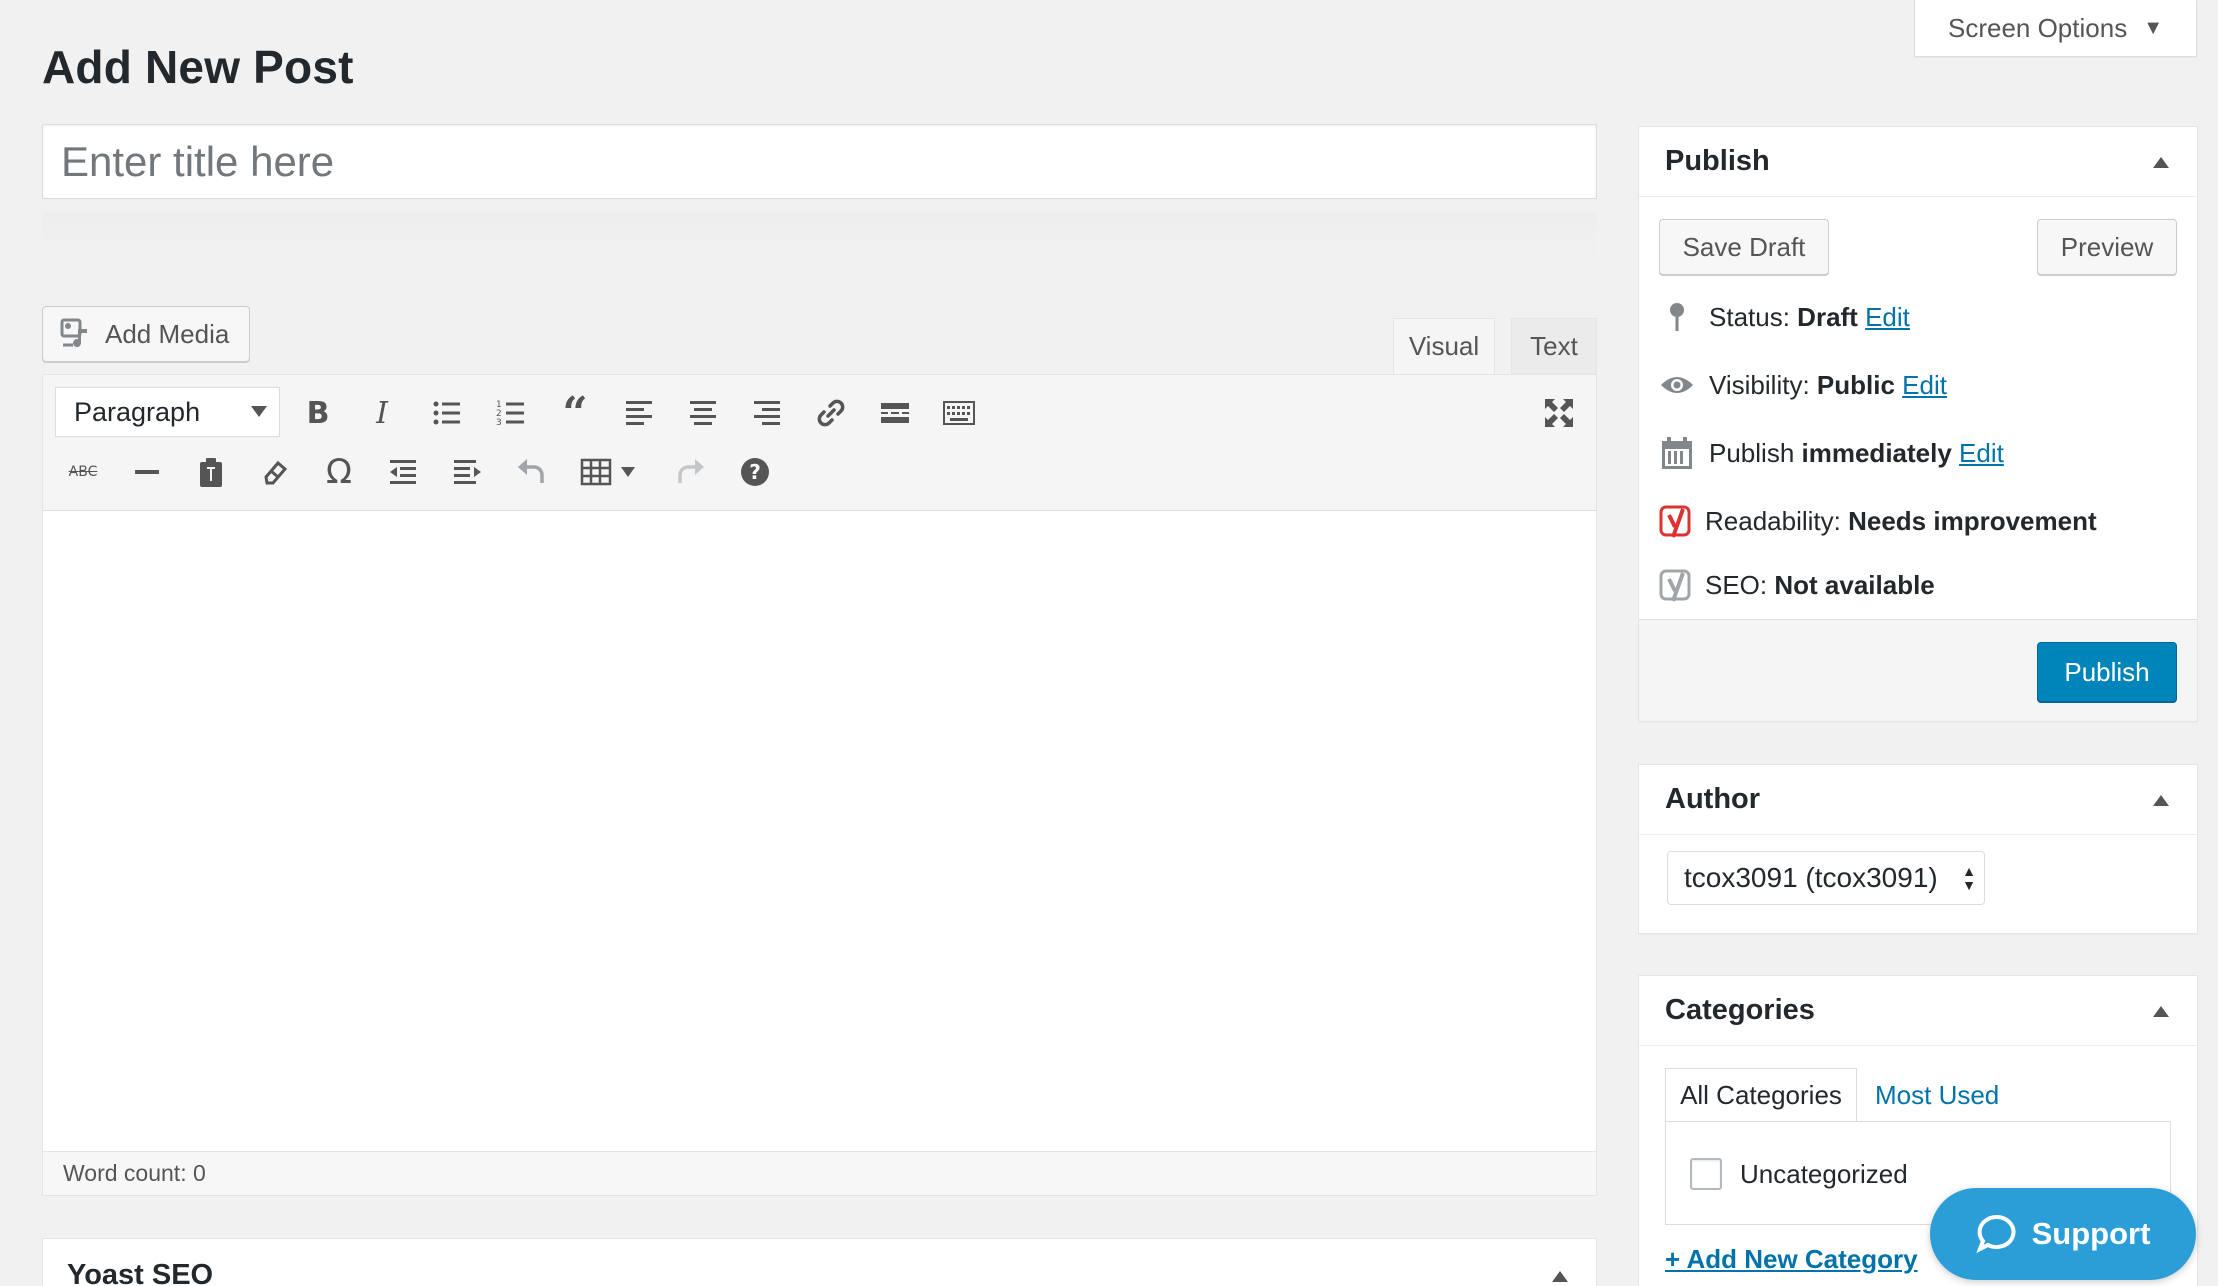  I want to click on publish-value: immediately, so click(1876, 452).